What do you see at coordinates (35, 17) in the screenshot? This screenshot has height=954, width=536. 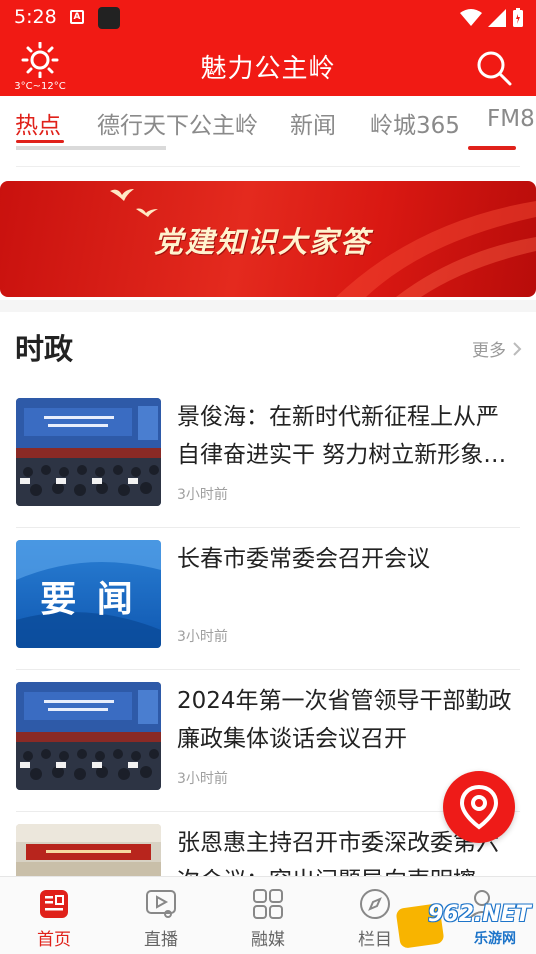 I see `status-time: 5:28` at bounding box center [35, 17].